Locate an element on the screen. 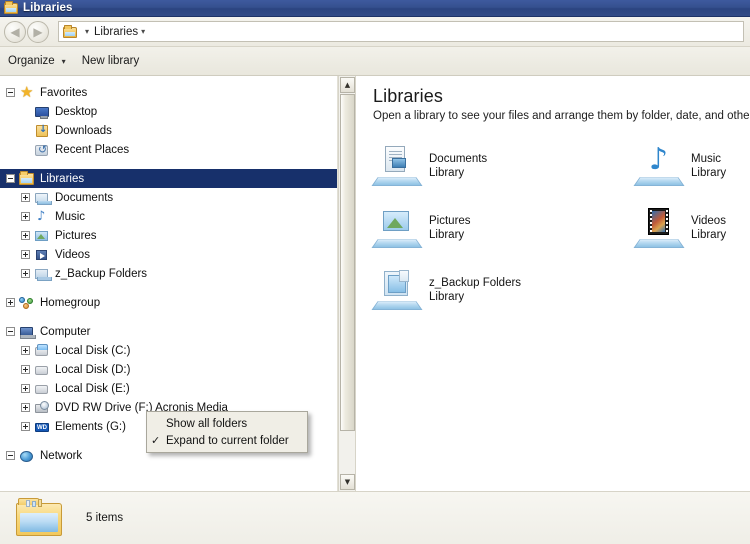 The image size is (750, 544). item-count: 5 items is located at coordinates (105, 518).